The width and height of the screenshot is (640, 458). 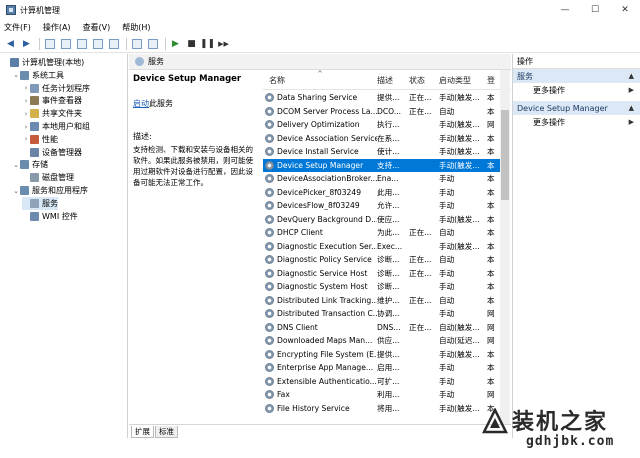 I want to click on tree-item-label: 服务和应用程序, so click(x=60, y=190).